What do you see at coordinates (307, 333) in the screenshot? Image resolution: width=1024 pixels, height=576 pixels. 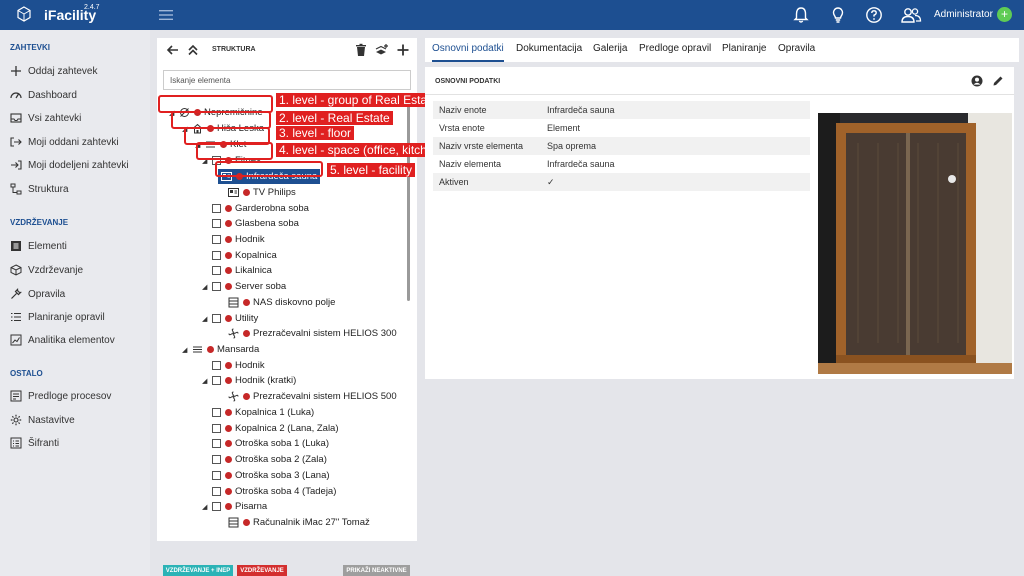 I see `tree-node: Prezračevalni sistem HELIOS 300` at bounding box center [307, 333].